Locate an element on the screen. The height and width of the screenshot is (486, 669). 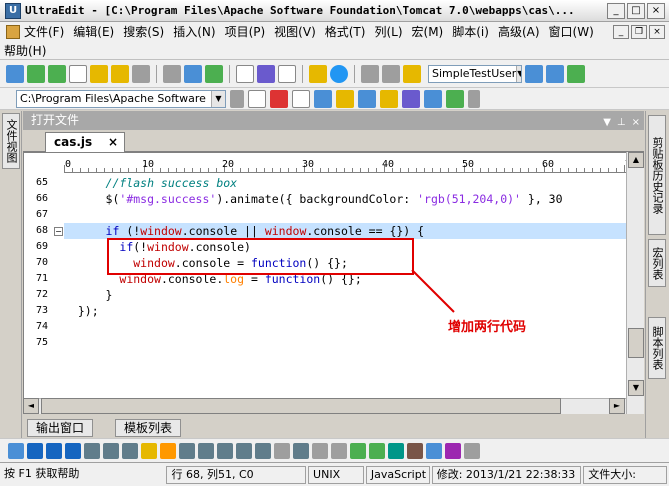
align-center-icon is located at coordinates (206, 450).